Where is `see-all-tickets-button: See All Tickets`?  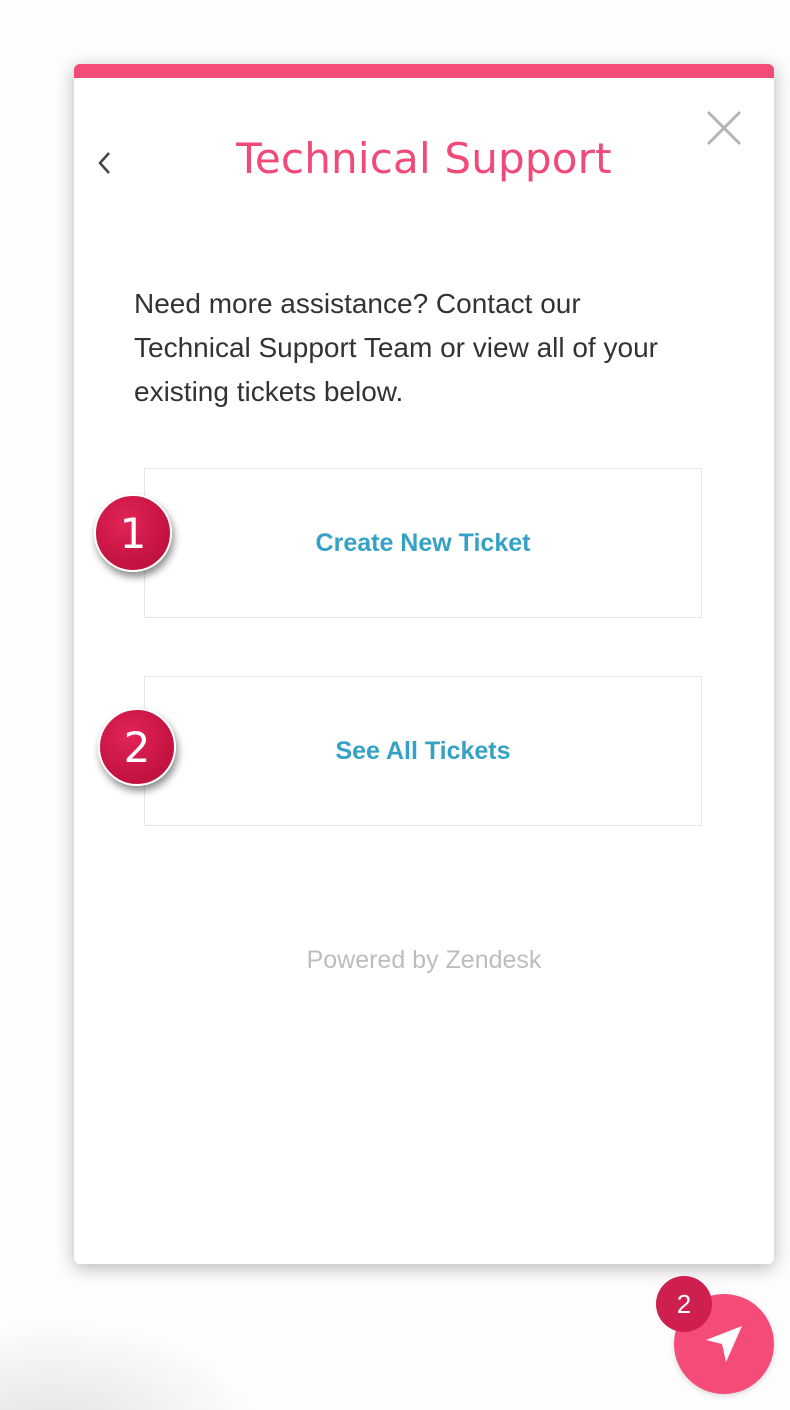 see-all-tickets-button: See All Tickets is located at coordinates (423, 751).